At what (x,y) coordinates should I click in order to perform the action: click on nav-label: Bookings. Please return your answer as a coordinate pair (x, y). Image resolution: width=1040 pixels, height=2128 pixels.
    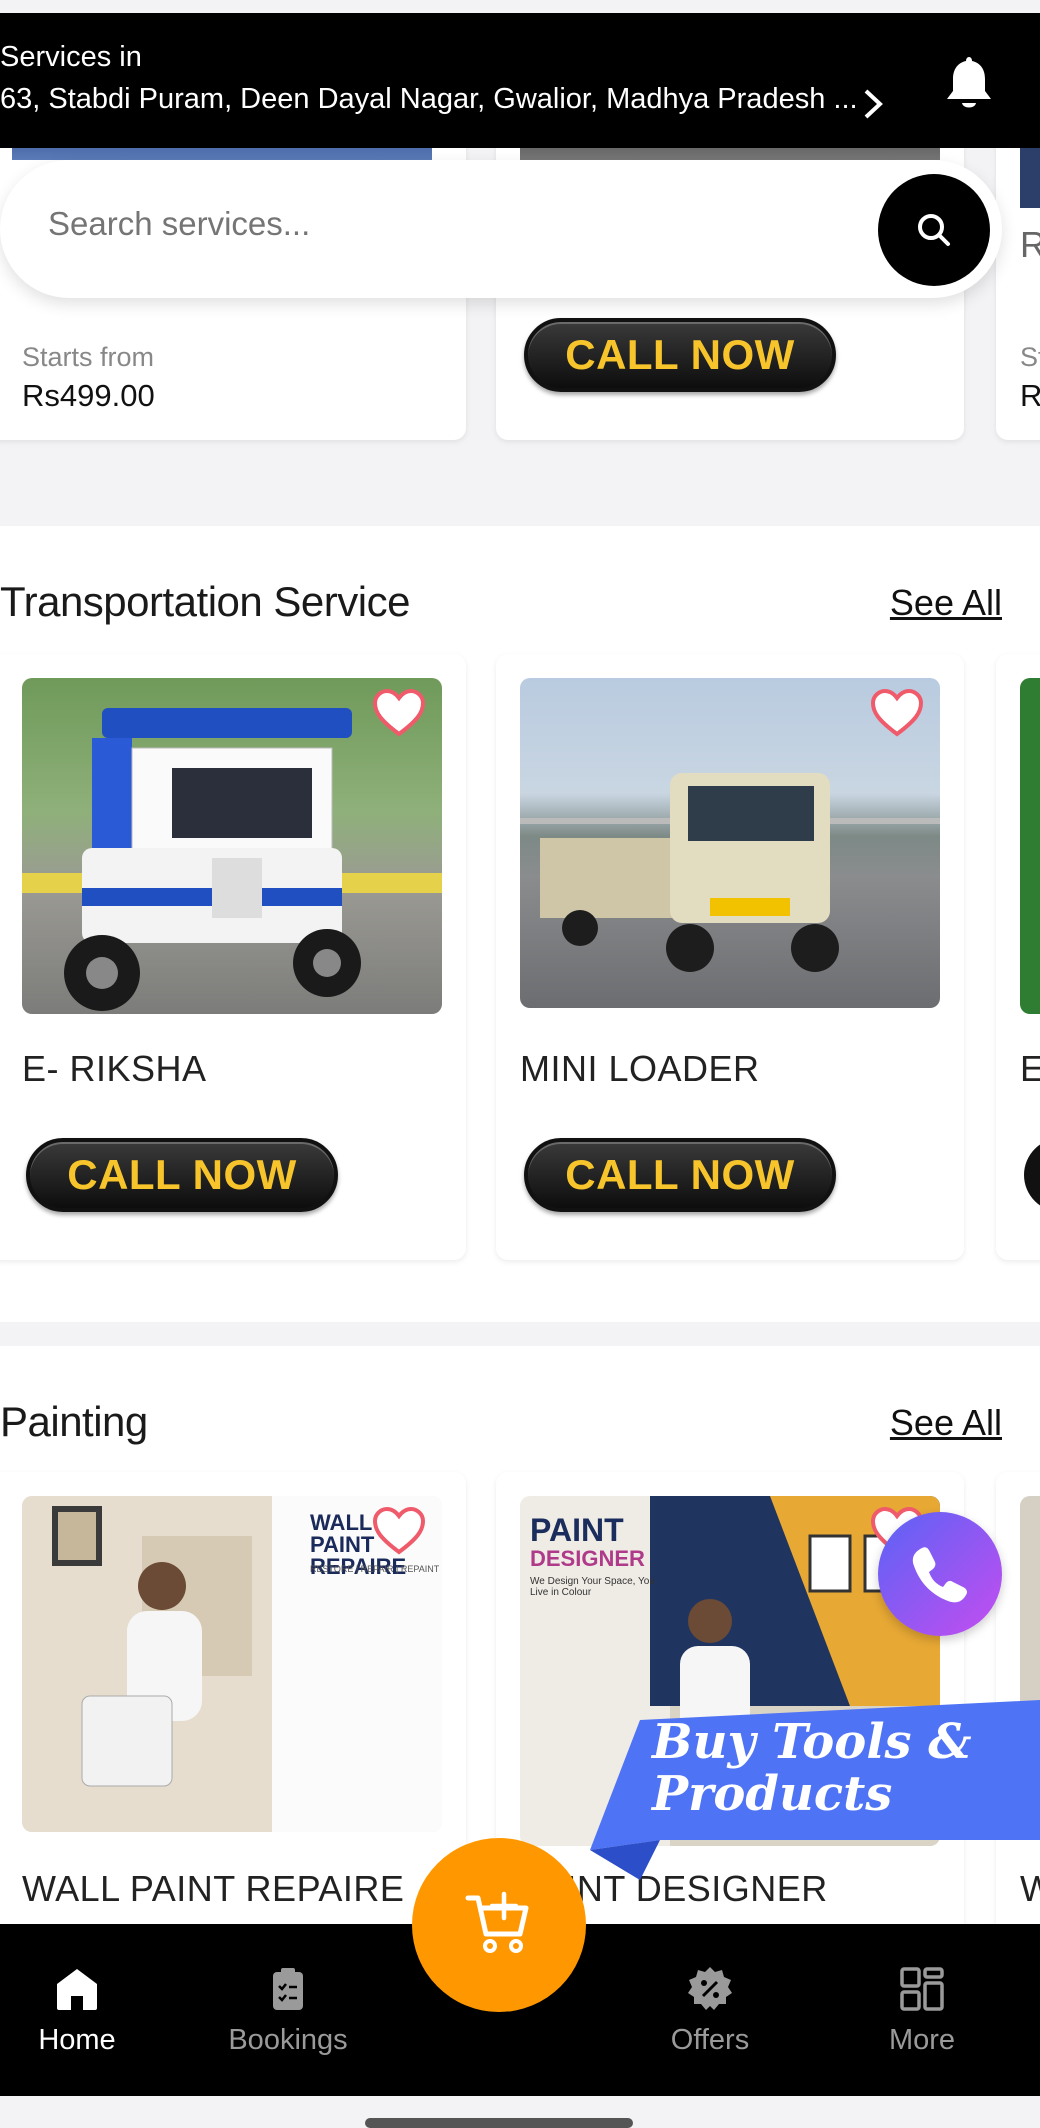
    Looking at the image, I should click on (288, 2040).